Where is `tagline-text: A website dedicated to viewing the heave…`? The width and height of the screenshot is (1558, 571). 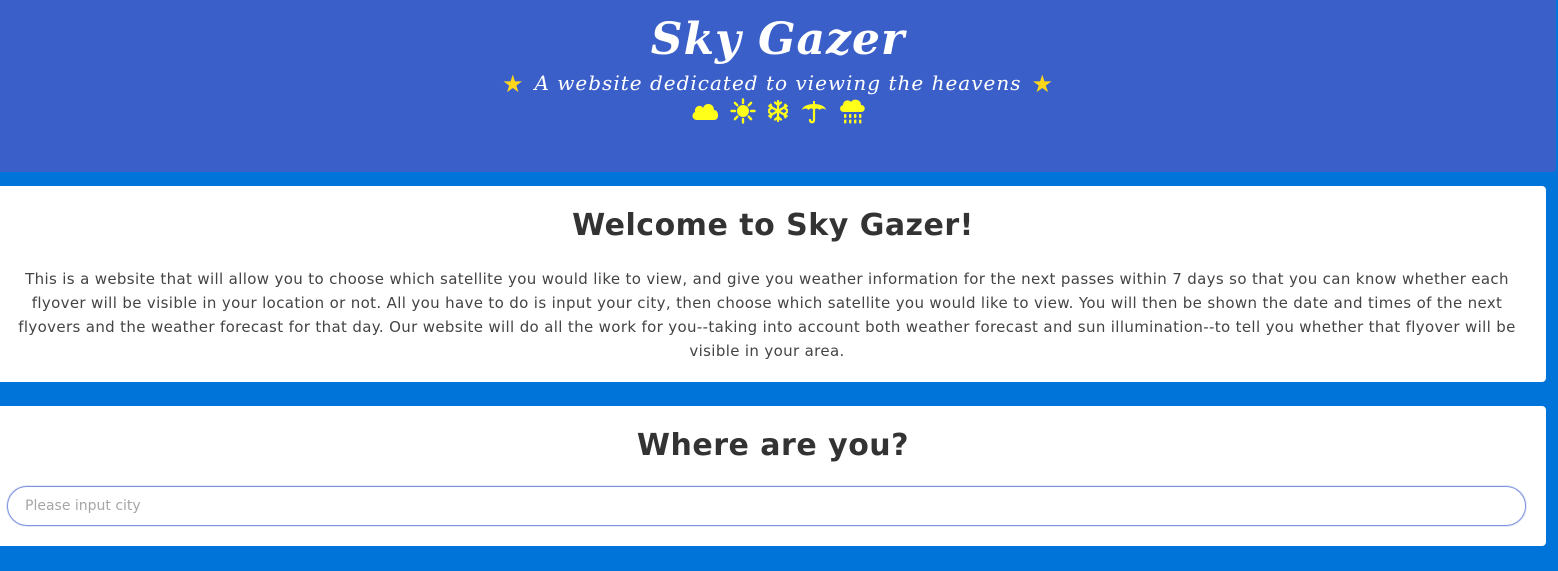 tagline-text: A website dedicated to viewing the heave… is located at coordinates (778, 83).